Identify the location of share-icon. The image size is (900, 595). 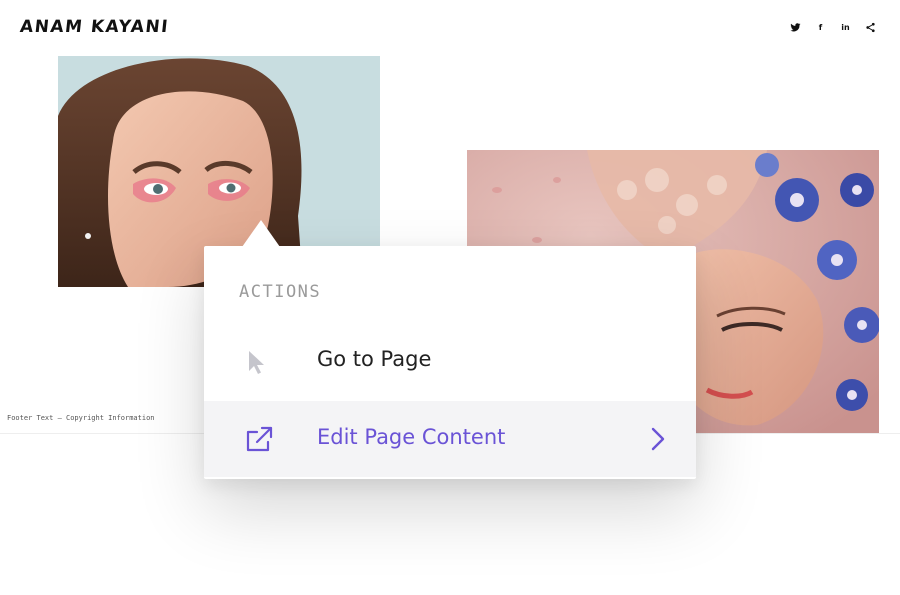
(870, 27).